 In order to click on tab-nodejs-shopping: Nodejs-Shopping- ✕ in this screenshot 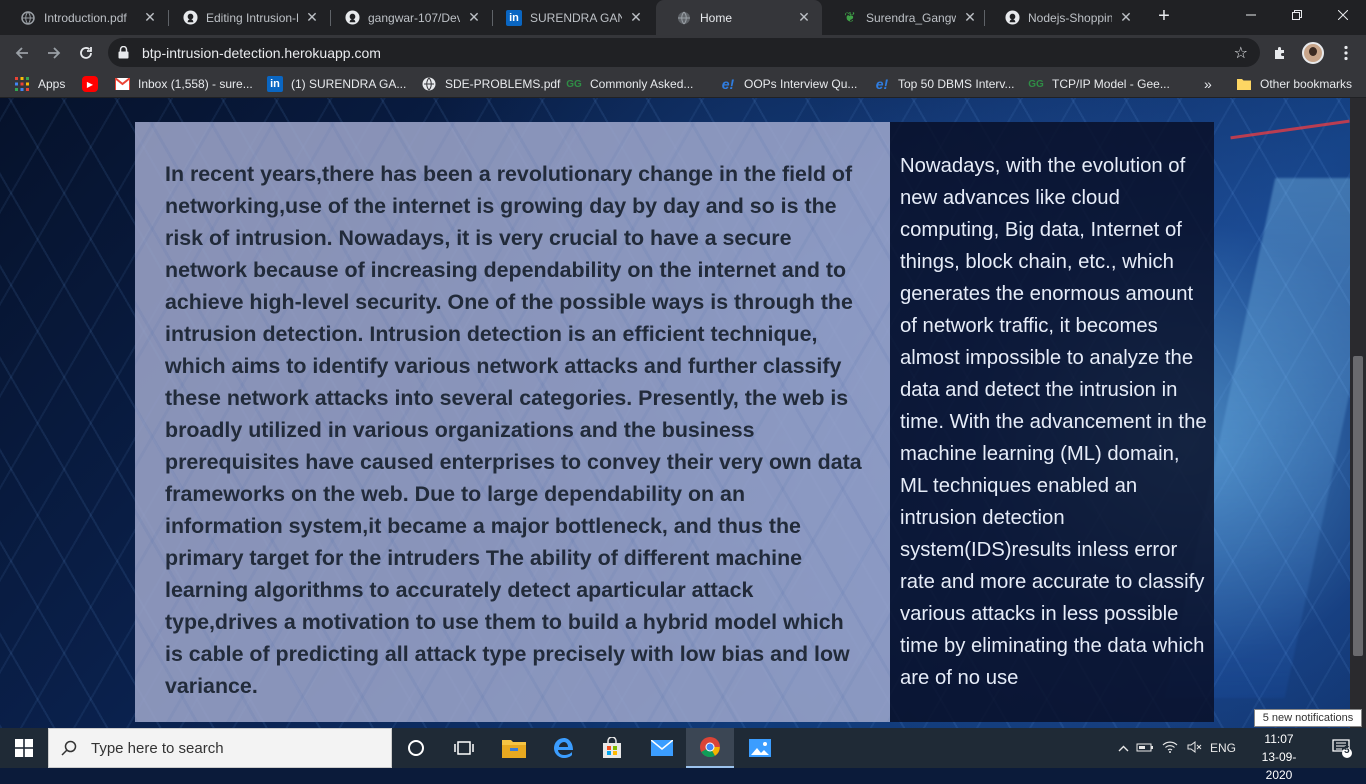, I will do `click(1064, 17)`.